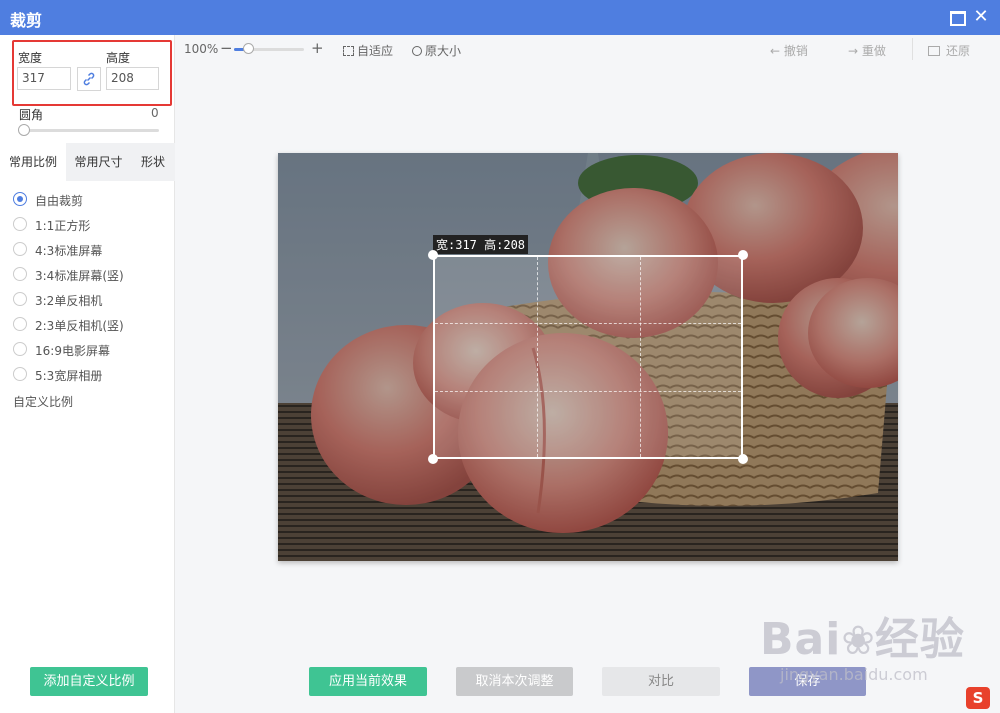 The width and height of the screenshot is (1000, 713). What do you see at coordinates (433, 459) in the screenshot?
I see `crop-handle-bottom-left` at bounding box center [433, 459].